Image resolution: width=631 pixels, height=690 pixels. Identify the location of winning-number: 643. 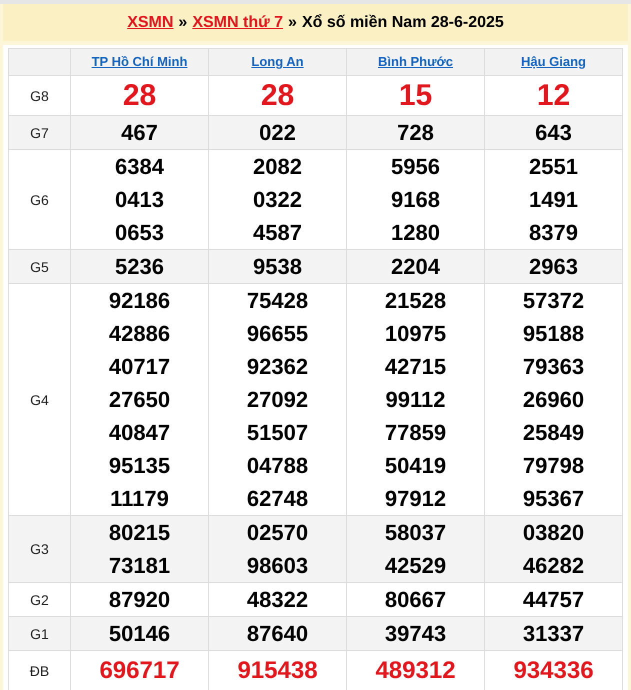
(553, 133).